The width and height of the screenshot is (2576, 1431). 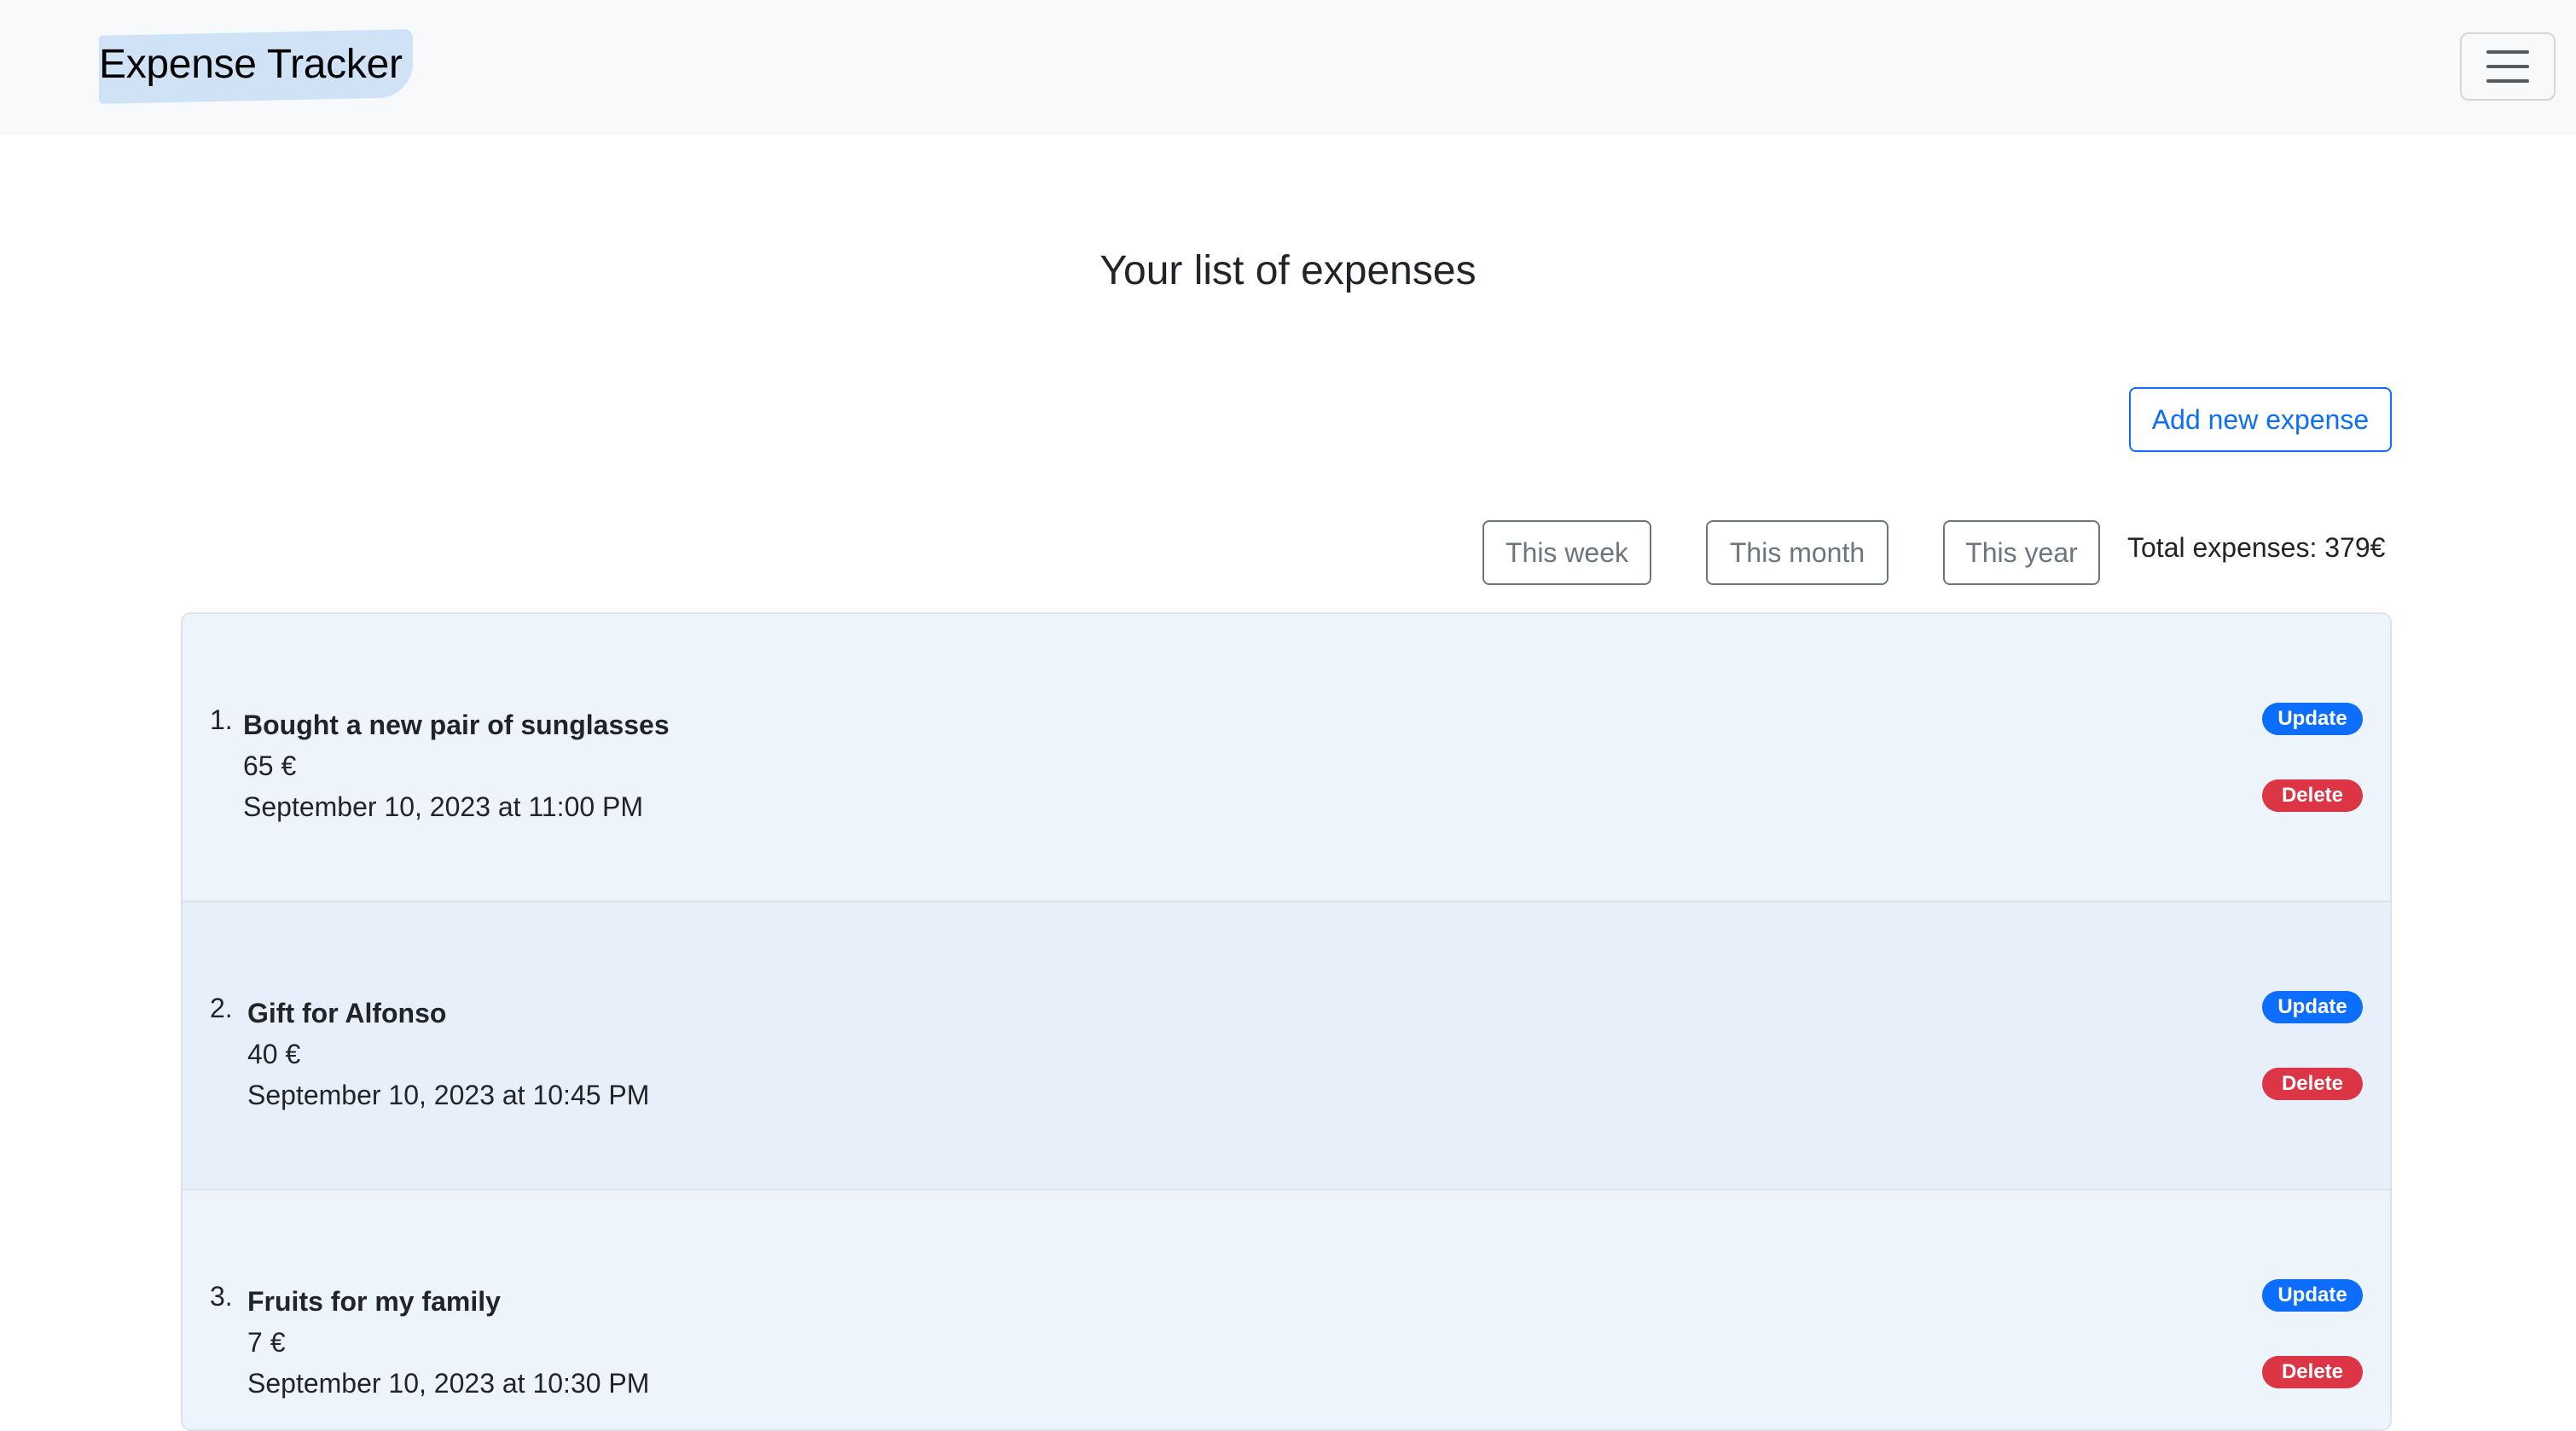 What do you see at coordinates (374, 1301) in the screenshot?
I see `expense-title: Fruits for my family` at bounding box center [374, 1301].